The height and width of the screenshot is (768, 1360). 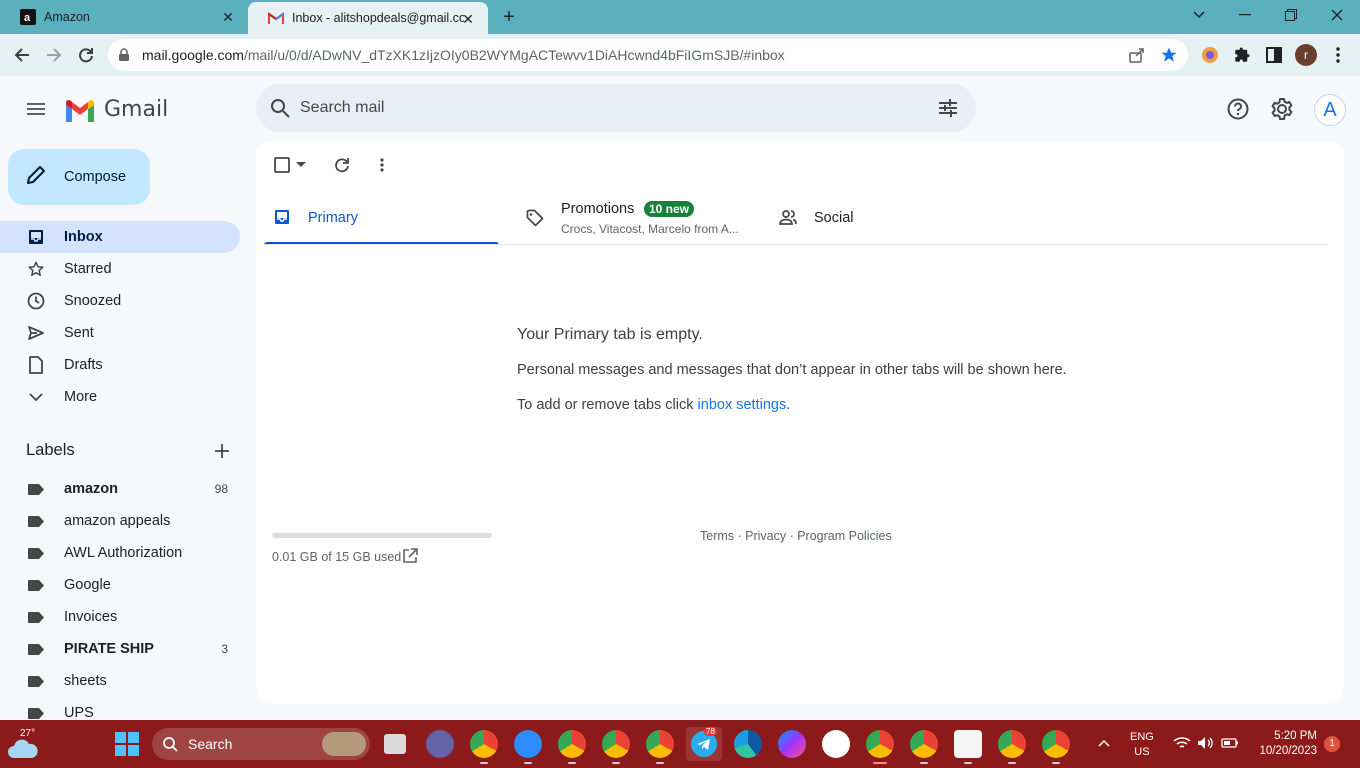 What do you see at coordinates (120, 333) in the screenshot?
I see `sidebar-item-sent: Sent` at bounding box center [120, 333].